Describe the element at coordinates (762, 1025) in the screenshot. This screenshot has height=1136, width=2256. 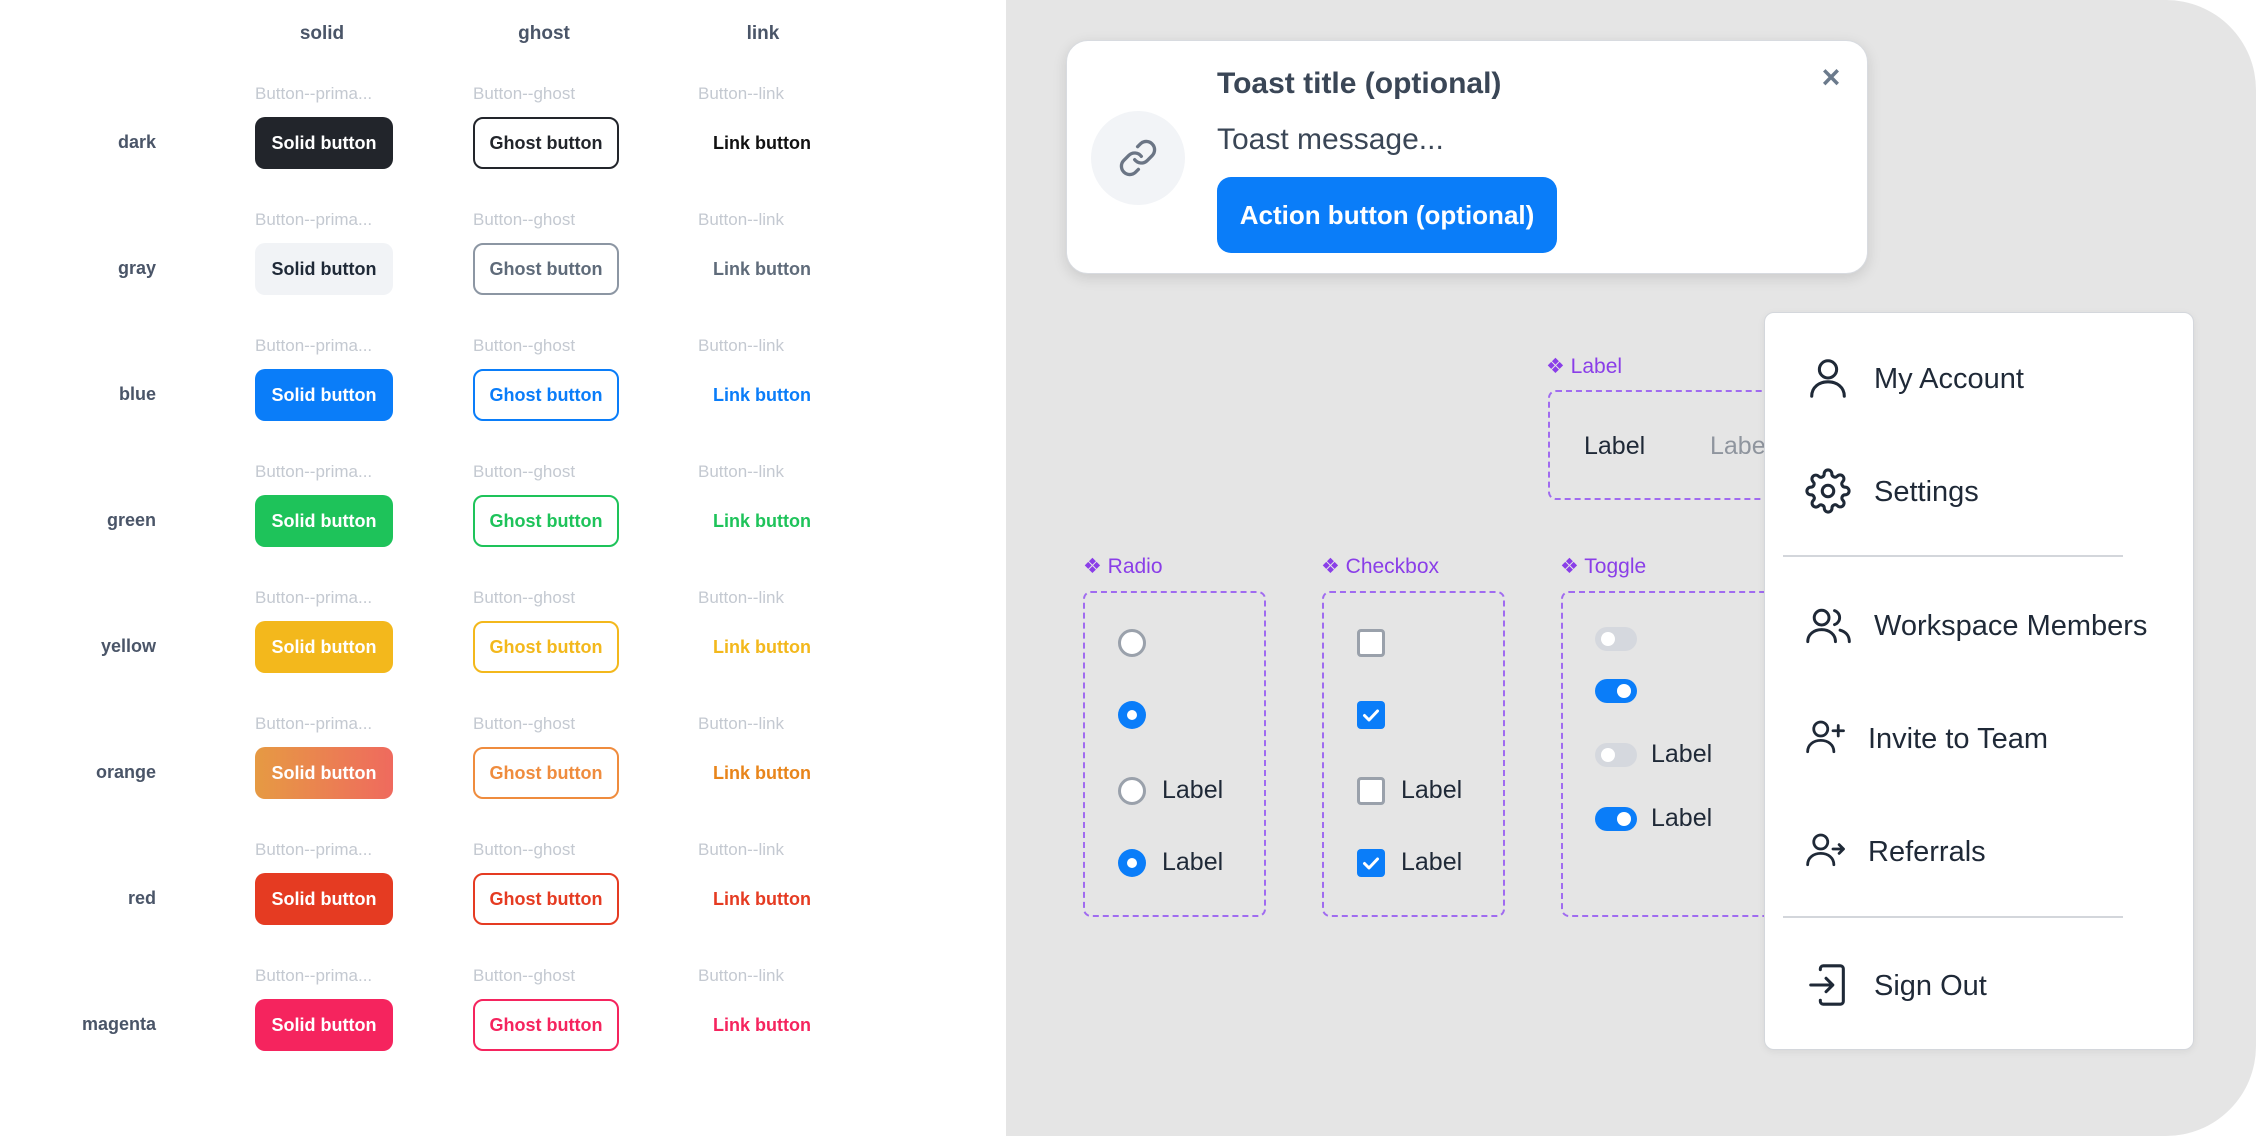
I see `magenta-link-button: Link button` at that location.